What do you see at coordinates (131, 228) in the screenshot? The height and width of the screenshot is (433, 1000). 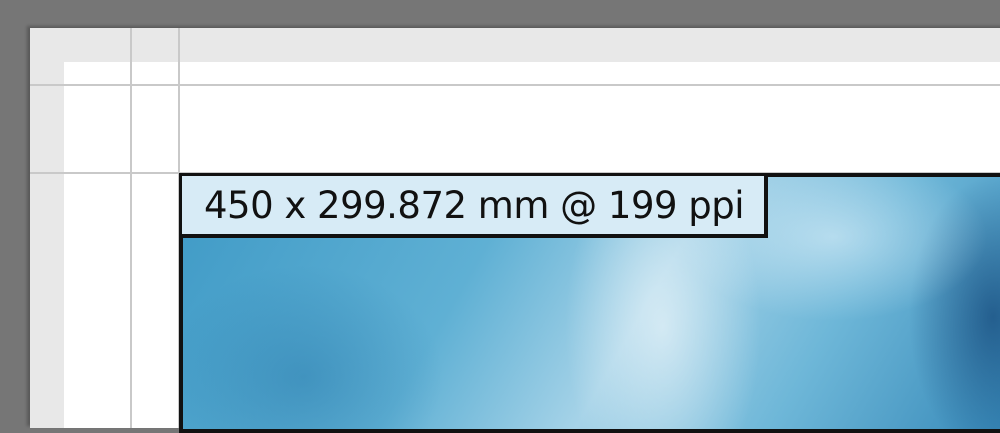 I see `vertical-guide` at bounding box center [131, 228].